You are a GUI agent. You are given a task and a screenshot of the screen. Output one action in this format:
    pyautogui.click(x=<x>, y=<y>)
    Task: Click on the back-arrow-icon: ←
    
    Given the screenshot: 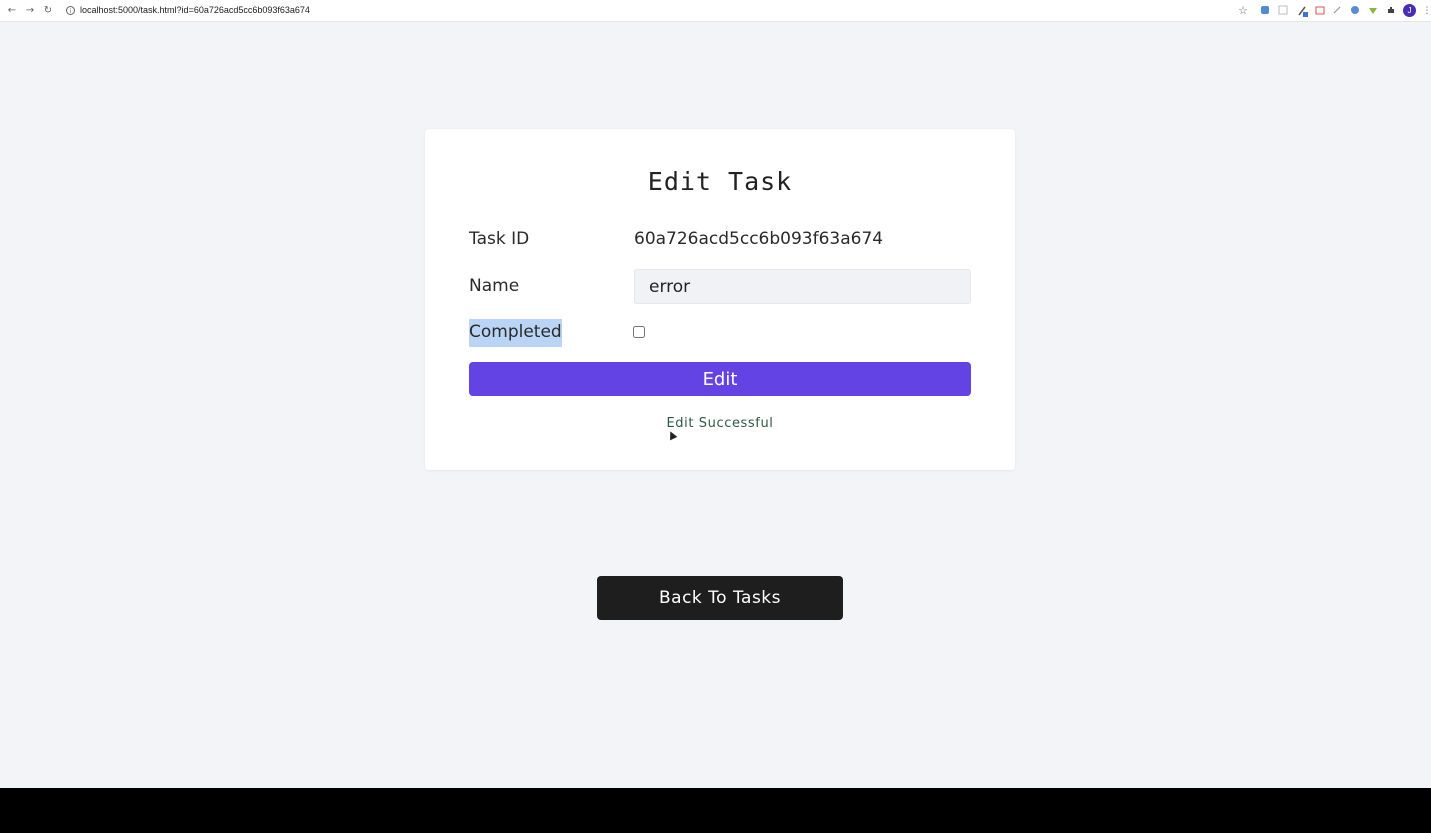 What is the action you would take?
    pyautogui.click(x=12, y=11)
    